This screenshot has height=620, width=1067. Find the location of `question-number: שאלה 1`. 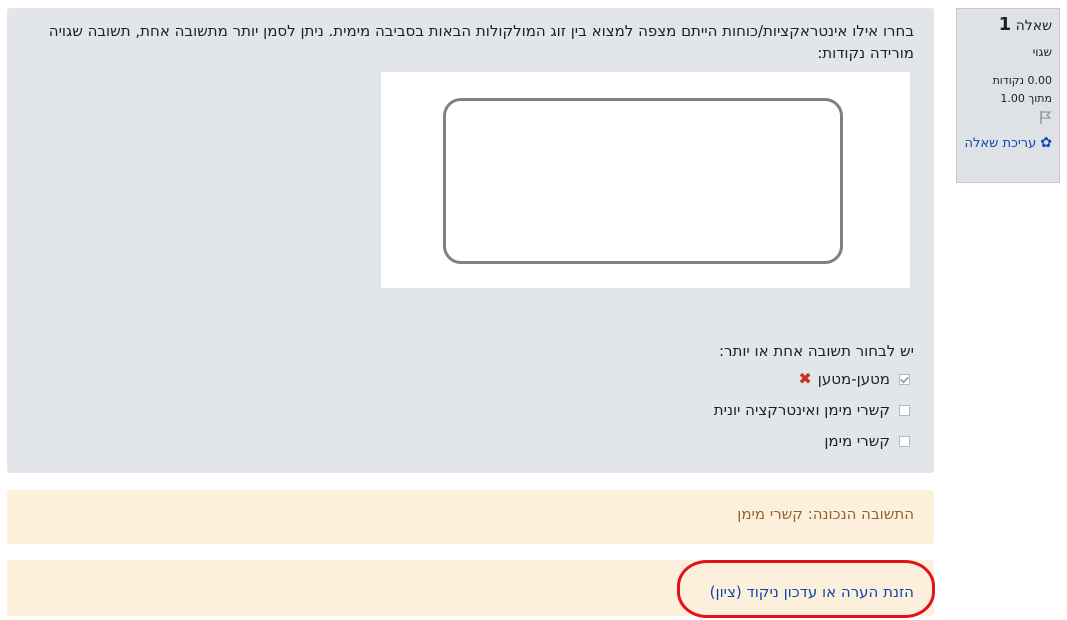

question-number: שאלה 1 is located at coordinates (1007, 25).